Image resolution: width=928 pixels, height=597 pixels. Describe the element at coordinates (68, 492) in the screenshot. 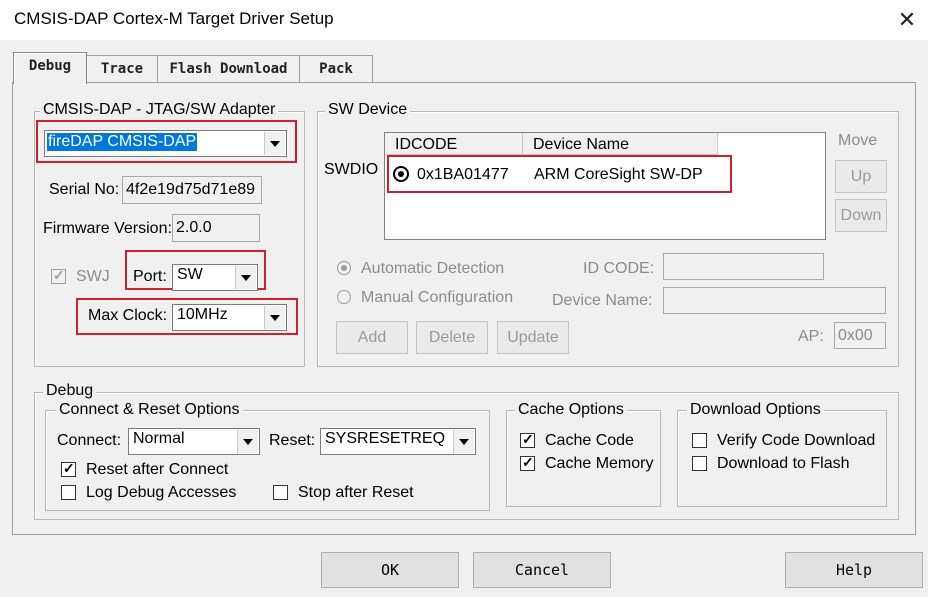

I see `log-debug-accesses-checkbox` at that location.